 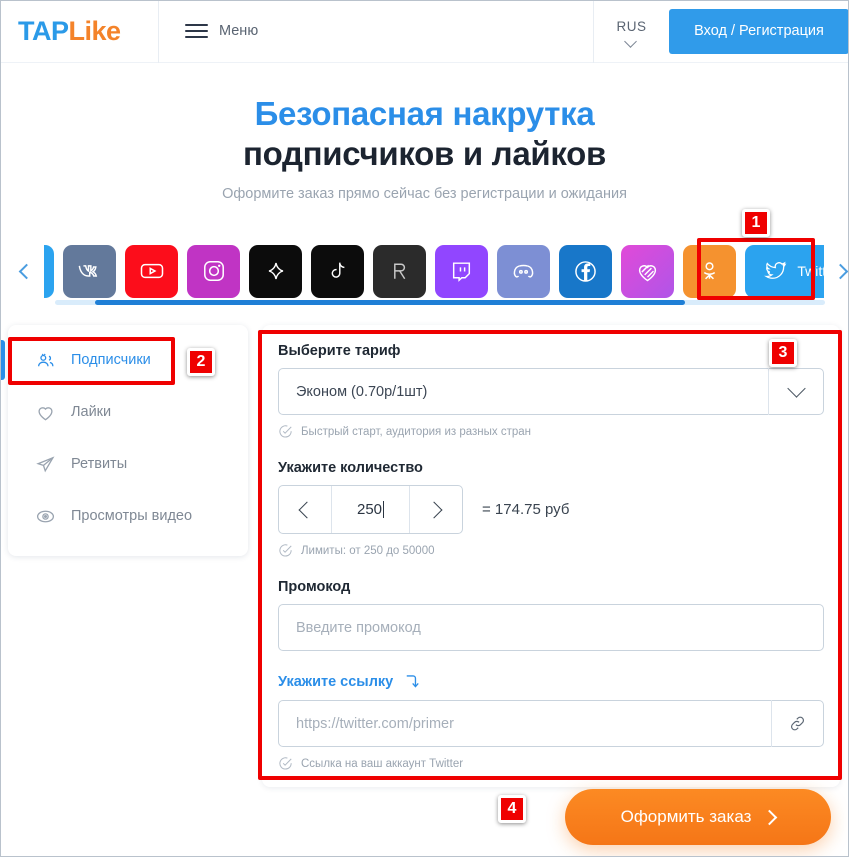 I want to click on tariff-select: Эконом (0.70р/1шт), so click(x=551, y=391).